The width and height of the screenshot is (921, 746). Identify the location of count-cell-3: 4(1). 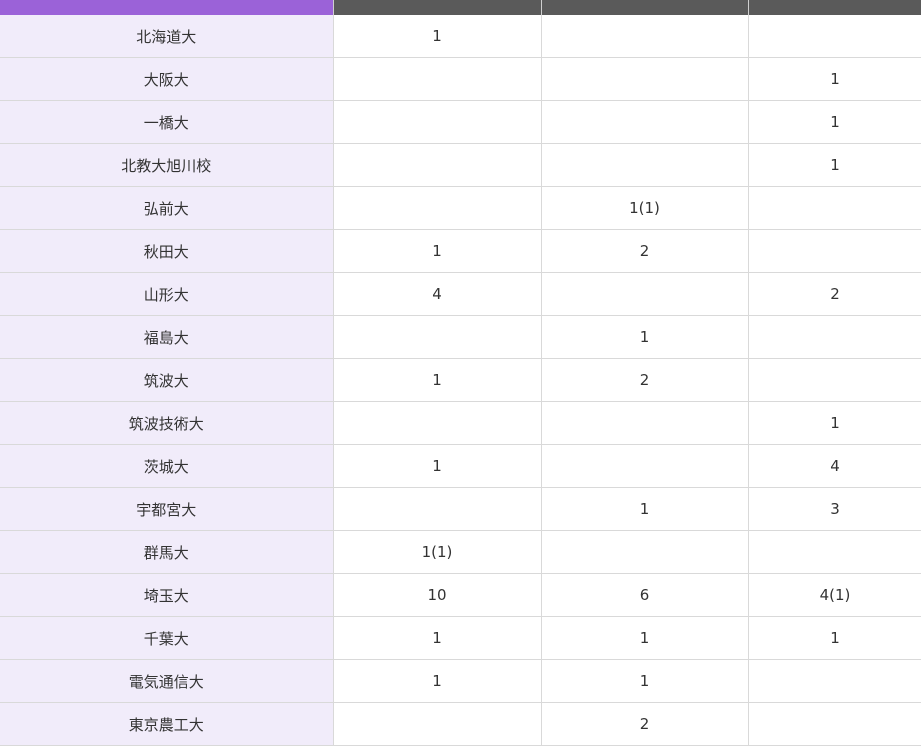
(834, 595).